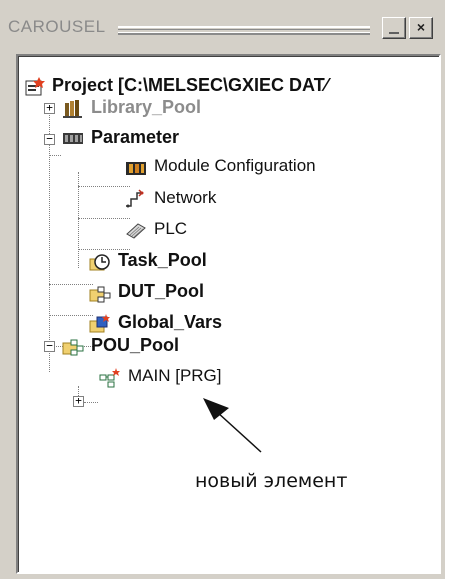 The height and width of the screenshot is (579, 463). Describe the element at coordinates (49, 108) in the screenshot. I see `expand-library-pool: +` at that location.